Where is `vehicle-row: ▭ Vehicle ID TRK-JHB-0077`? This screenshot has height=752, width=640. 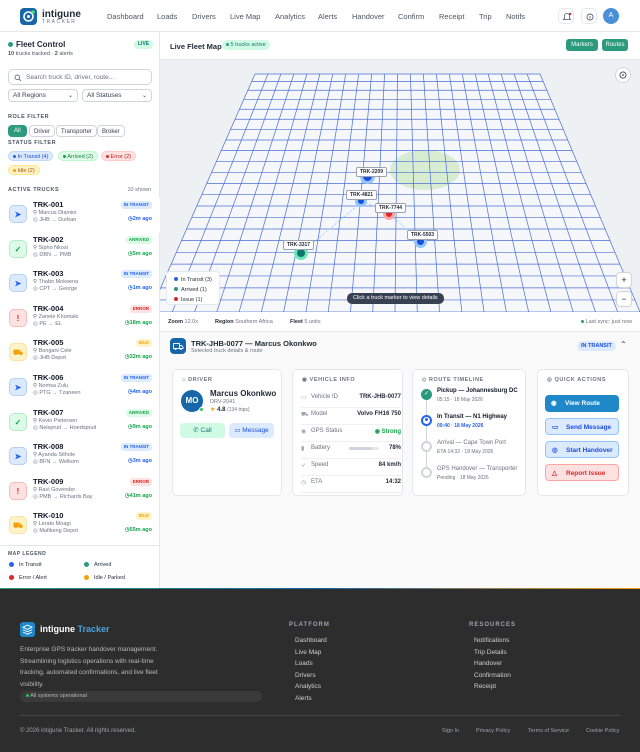
vehicle-row: ▭ Vehicle ID TRK-JHB-0077 is located at coordinates (356, 400).